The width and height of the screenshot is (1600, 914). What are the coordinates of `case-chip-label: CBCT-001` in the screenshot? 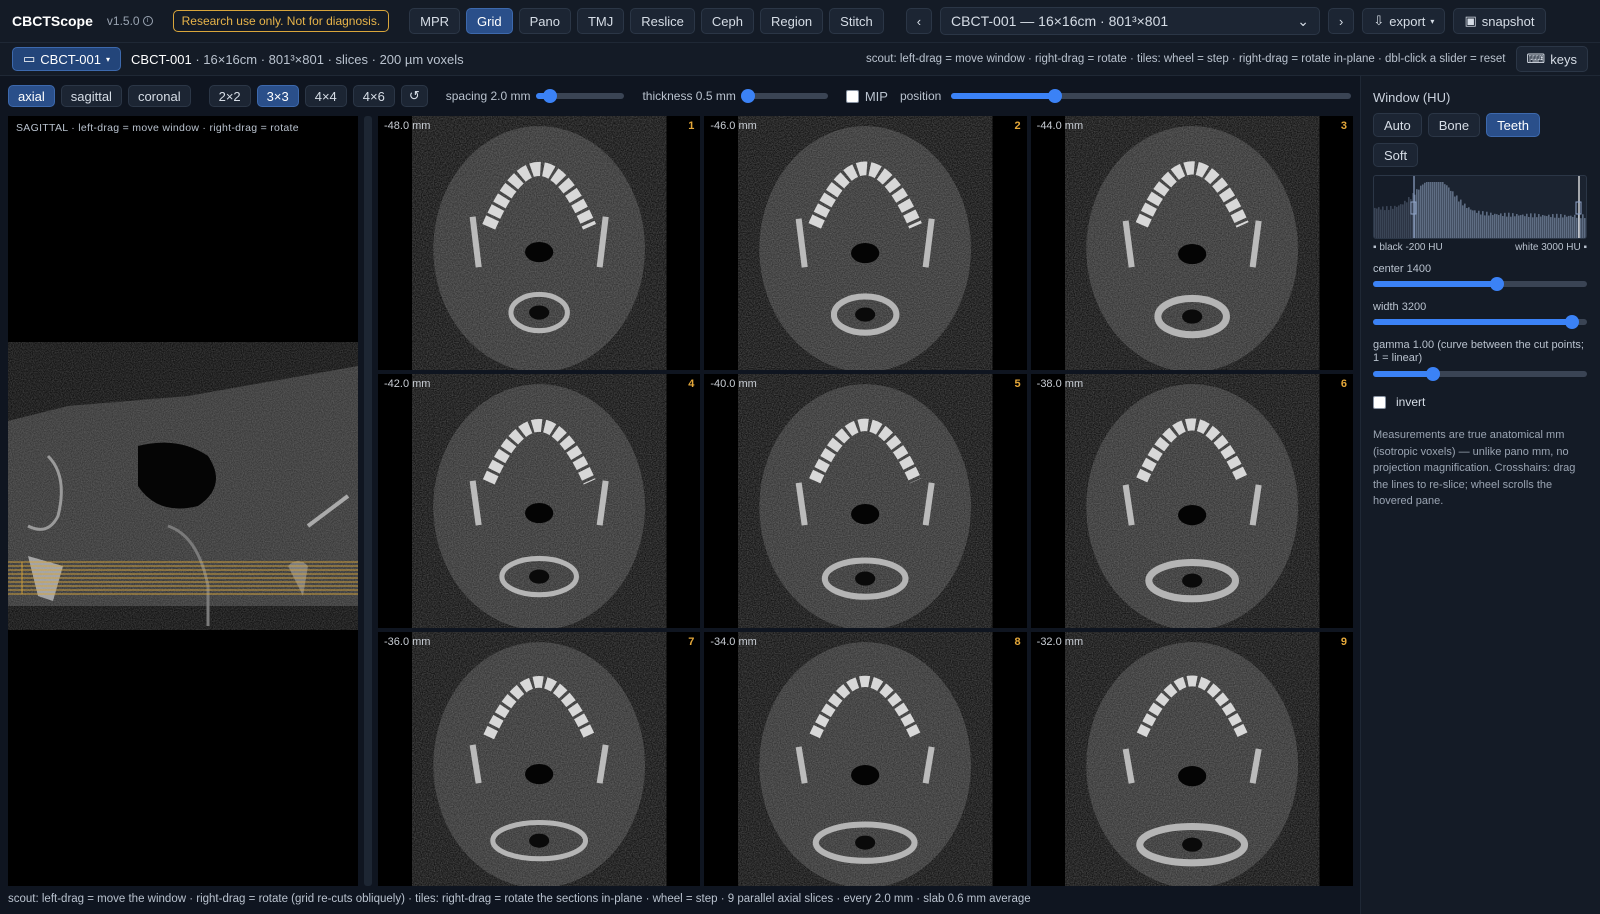 It's located at (70, 59).